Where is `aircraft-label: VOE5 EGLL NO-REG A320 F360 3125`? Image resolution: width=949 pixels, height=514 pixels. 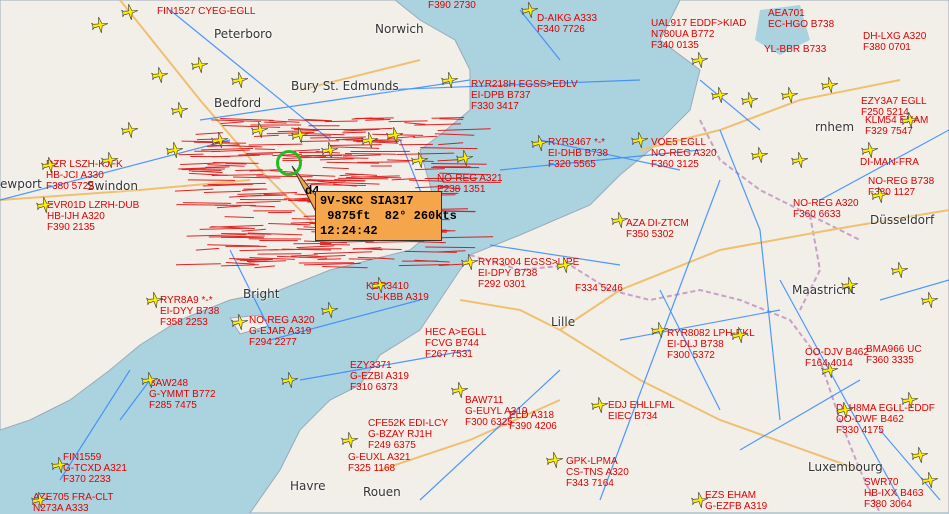
aircraft-label: VOE5 EGLL NO-REG A320 F360 3125 is located at coordinates (684, 153).